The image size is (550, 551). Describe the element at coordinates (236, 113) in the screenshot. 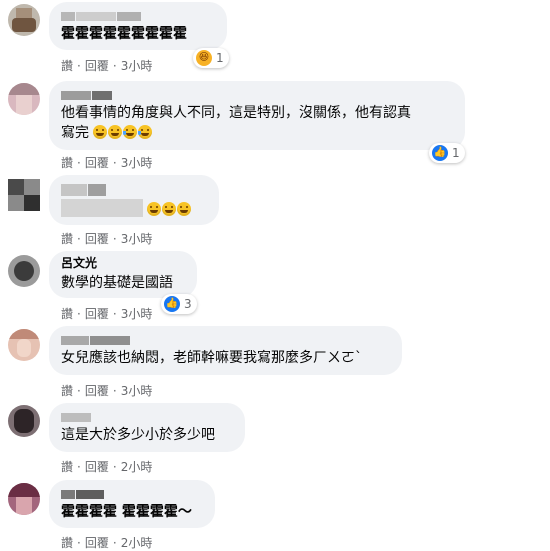

I see `comment-text-line-1: 他看事情的角度與人不同，這是特別，沒關係，他有認真` at that location.